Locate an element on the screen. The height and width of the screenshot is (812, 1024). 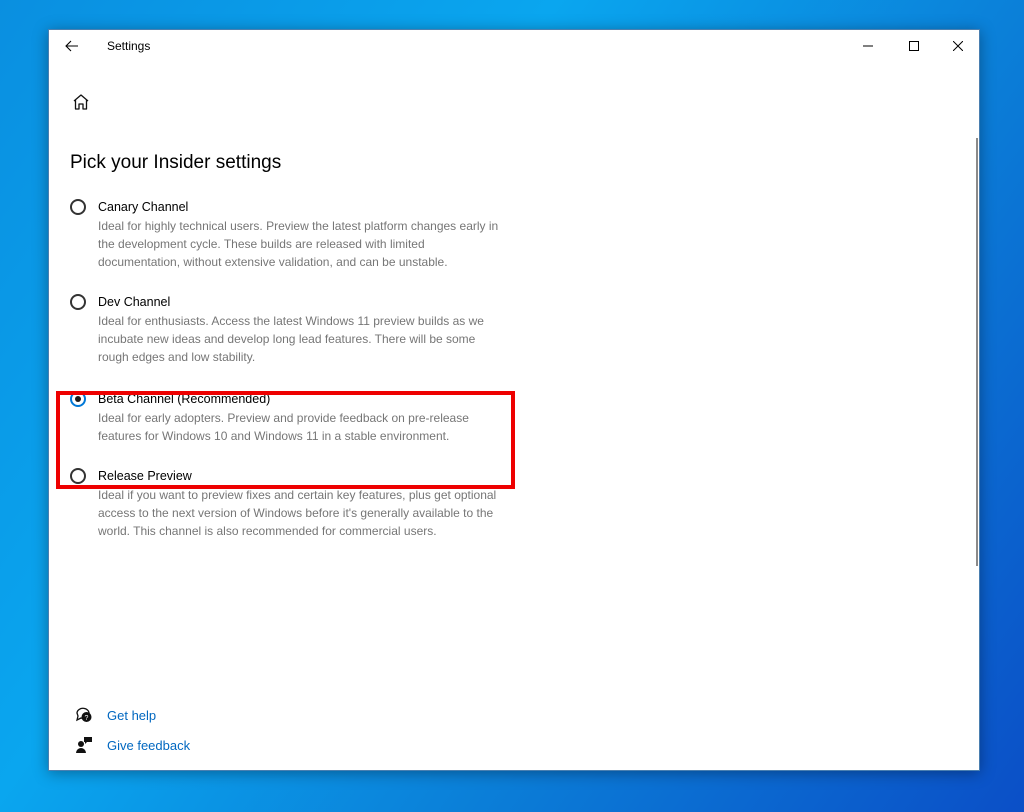
option-label: Beta Channel (Recommended) is located at coordinates (184, 399).